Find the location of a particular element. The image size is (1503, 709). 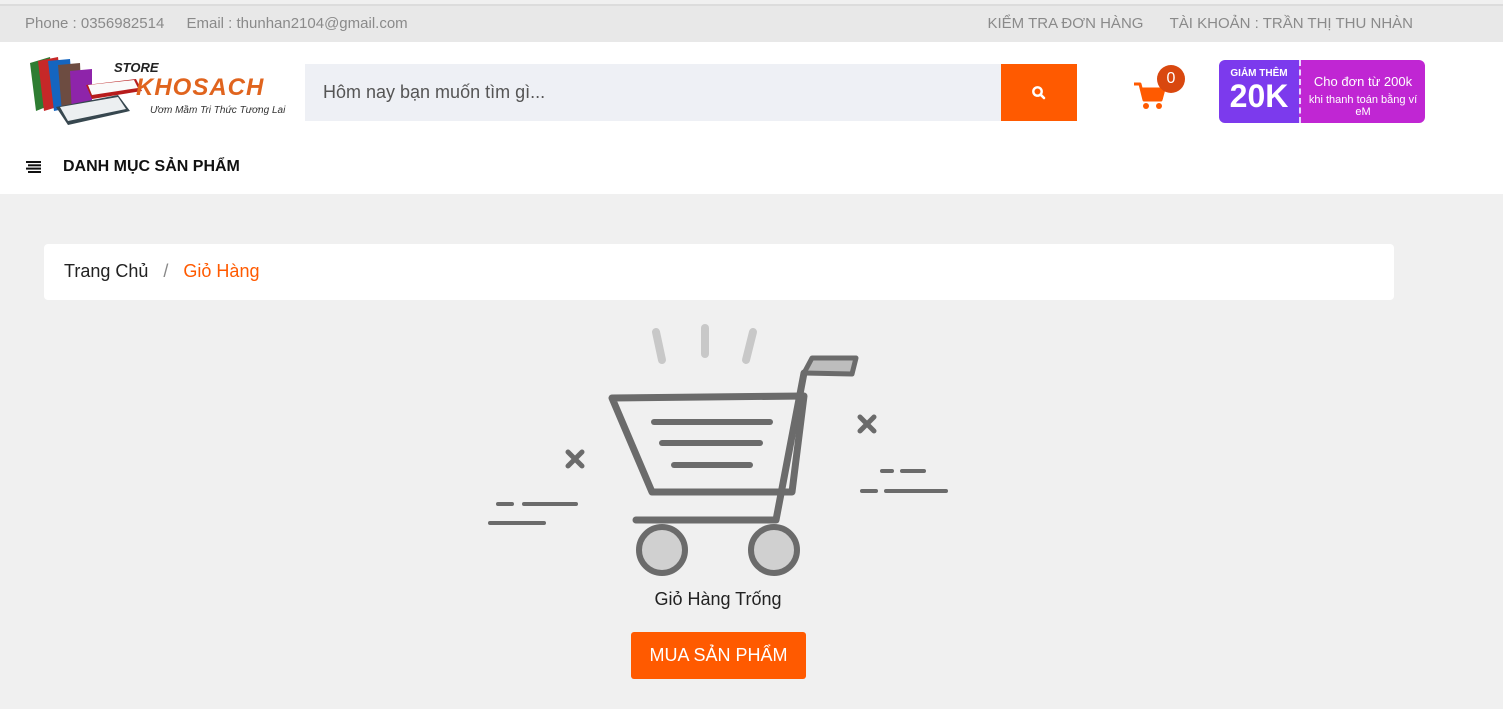

promo-discount: GIẢM THÊM 20K is located at coordinates (1259, 91).